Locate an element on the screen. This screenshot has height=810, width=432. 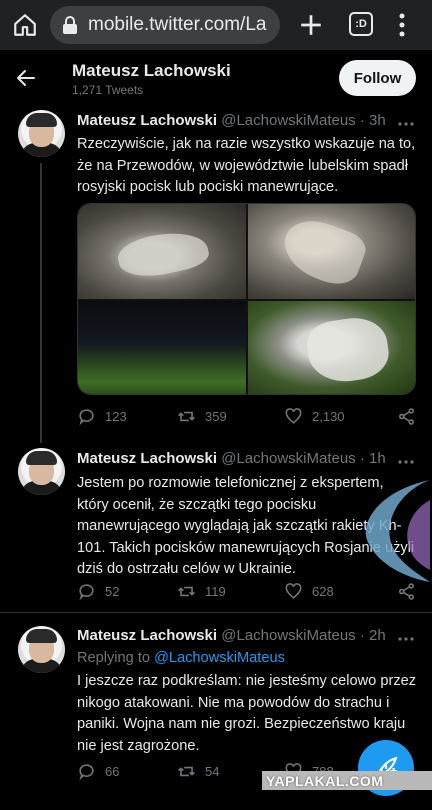
tweet-header: Mateusz Lachowski @LachowskiMateus · 1h is located at coordinates (231, 458).